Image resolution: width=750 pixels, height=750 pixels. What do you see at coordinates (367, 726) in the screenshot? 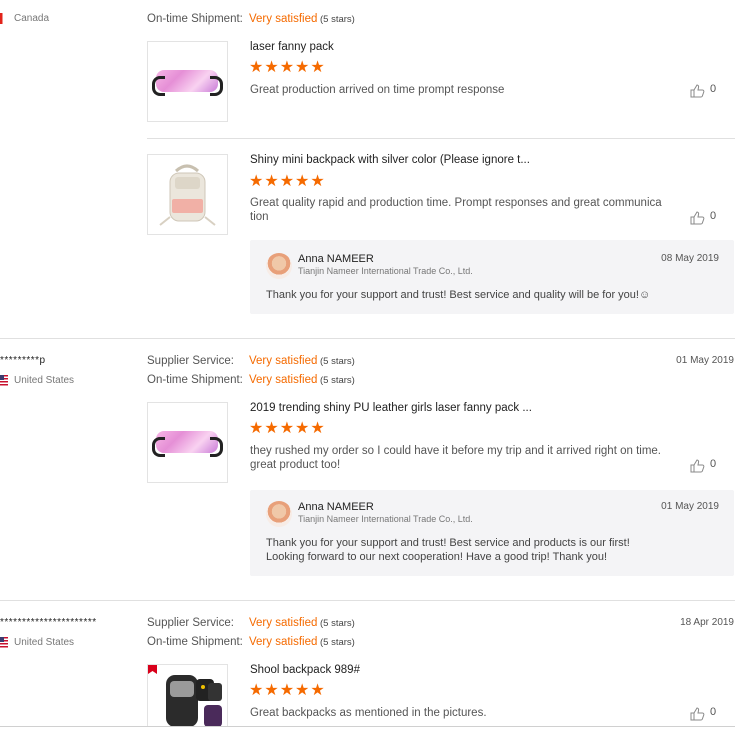
I see `page-bottom-divider` at bounding box center [367, 726].